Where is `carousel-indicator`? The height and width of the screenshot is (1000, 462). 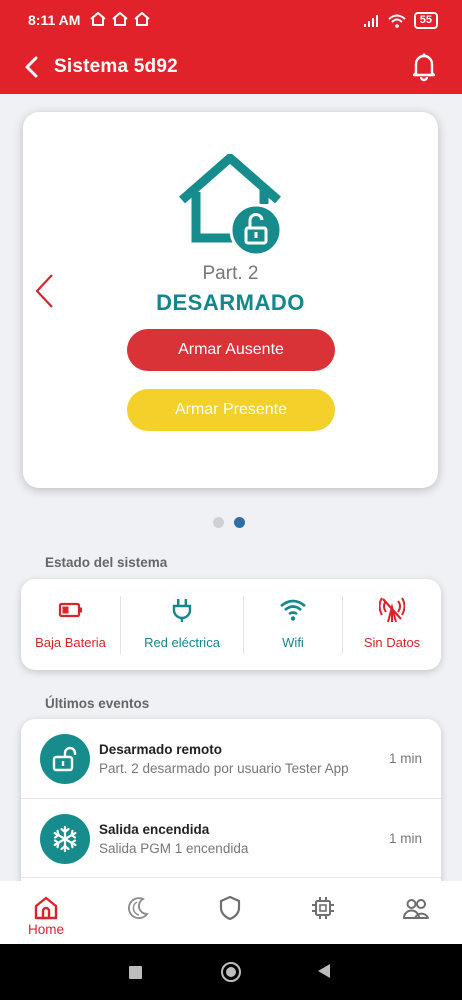
carousel-indicator is located at coordinates (229, 522).